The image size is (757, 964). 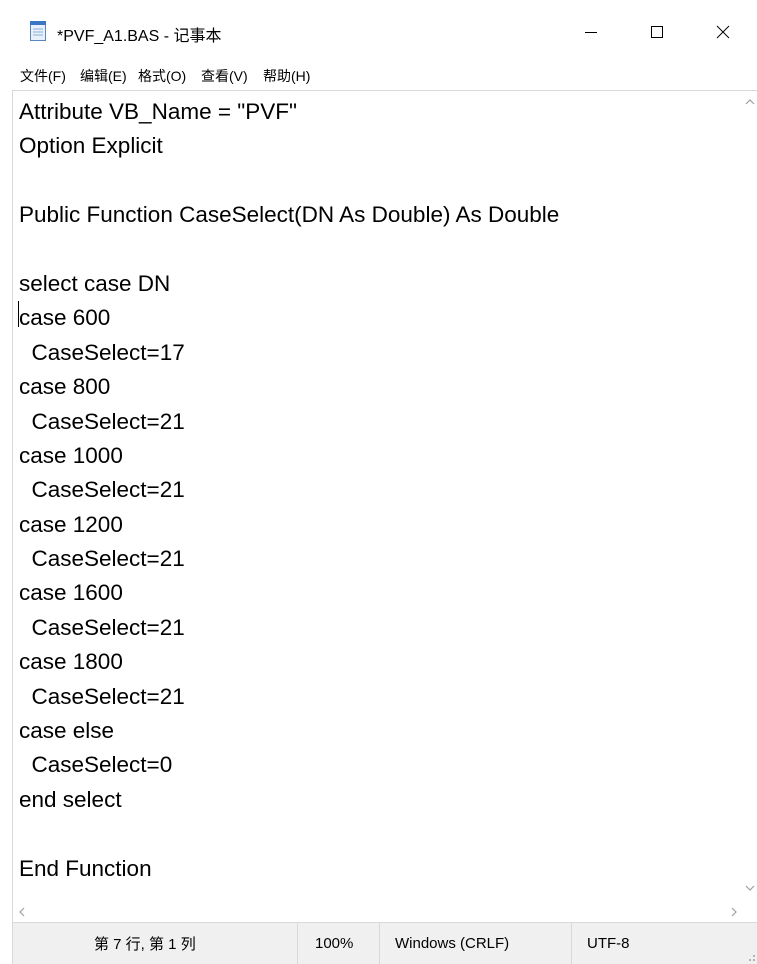 I want to click on status-bar: 第 7 行, 第 1 列 100% Windows (CRLF) UTF-8, so click(x=384, y=943).